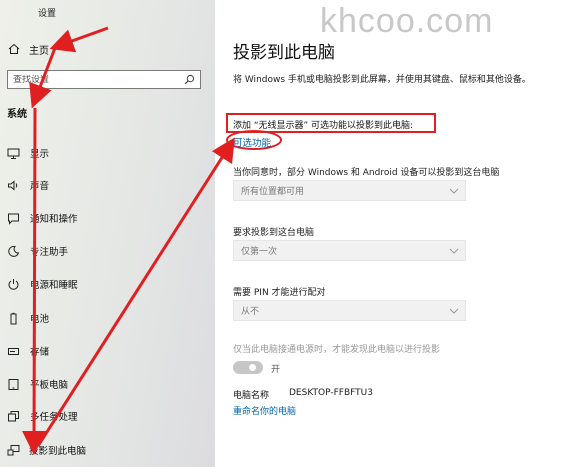 The width and height of the screenshot is (570, 467). I want to click on power-only-checkbox-row: 仅当此电脑接通电源时，才能发现此电脑以进行投影, so click(336, 348).